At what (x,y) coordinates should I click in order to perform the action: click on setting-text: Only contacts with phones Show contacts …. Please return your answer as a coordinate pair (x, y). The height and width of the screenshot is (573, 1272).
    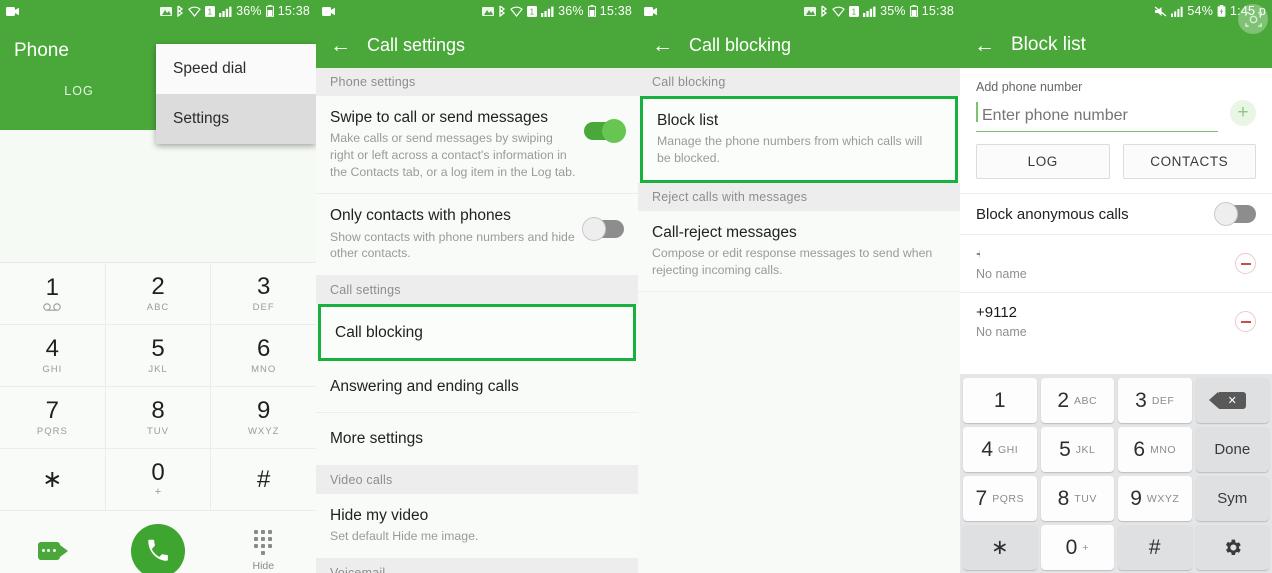
    Looking at the image, I should click on (457, 234).